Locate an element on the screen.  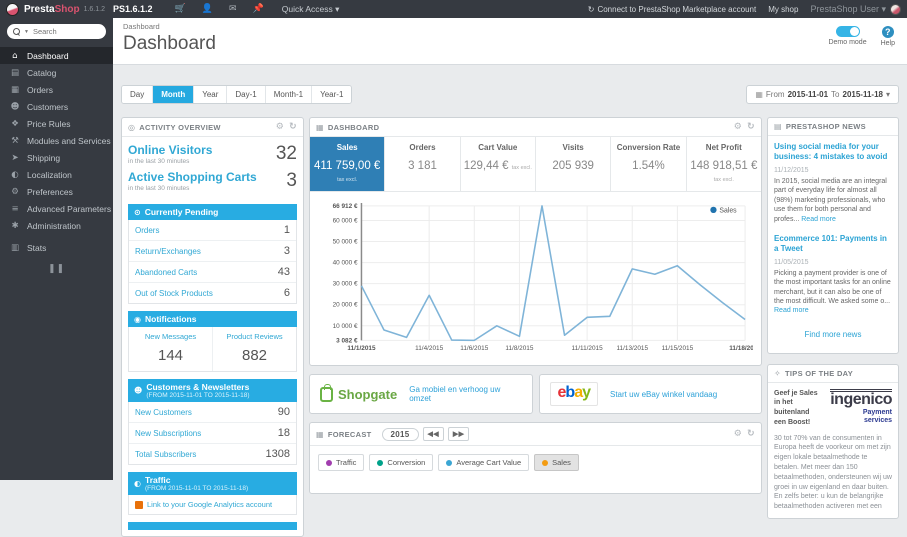
demo-mode-toggle: Demo mode is located at coordinates (847, 36).